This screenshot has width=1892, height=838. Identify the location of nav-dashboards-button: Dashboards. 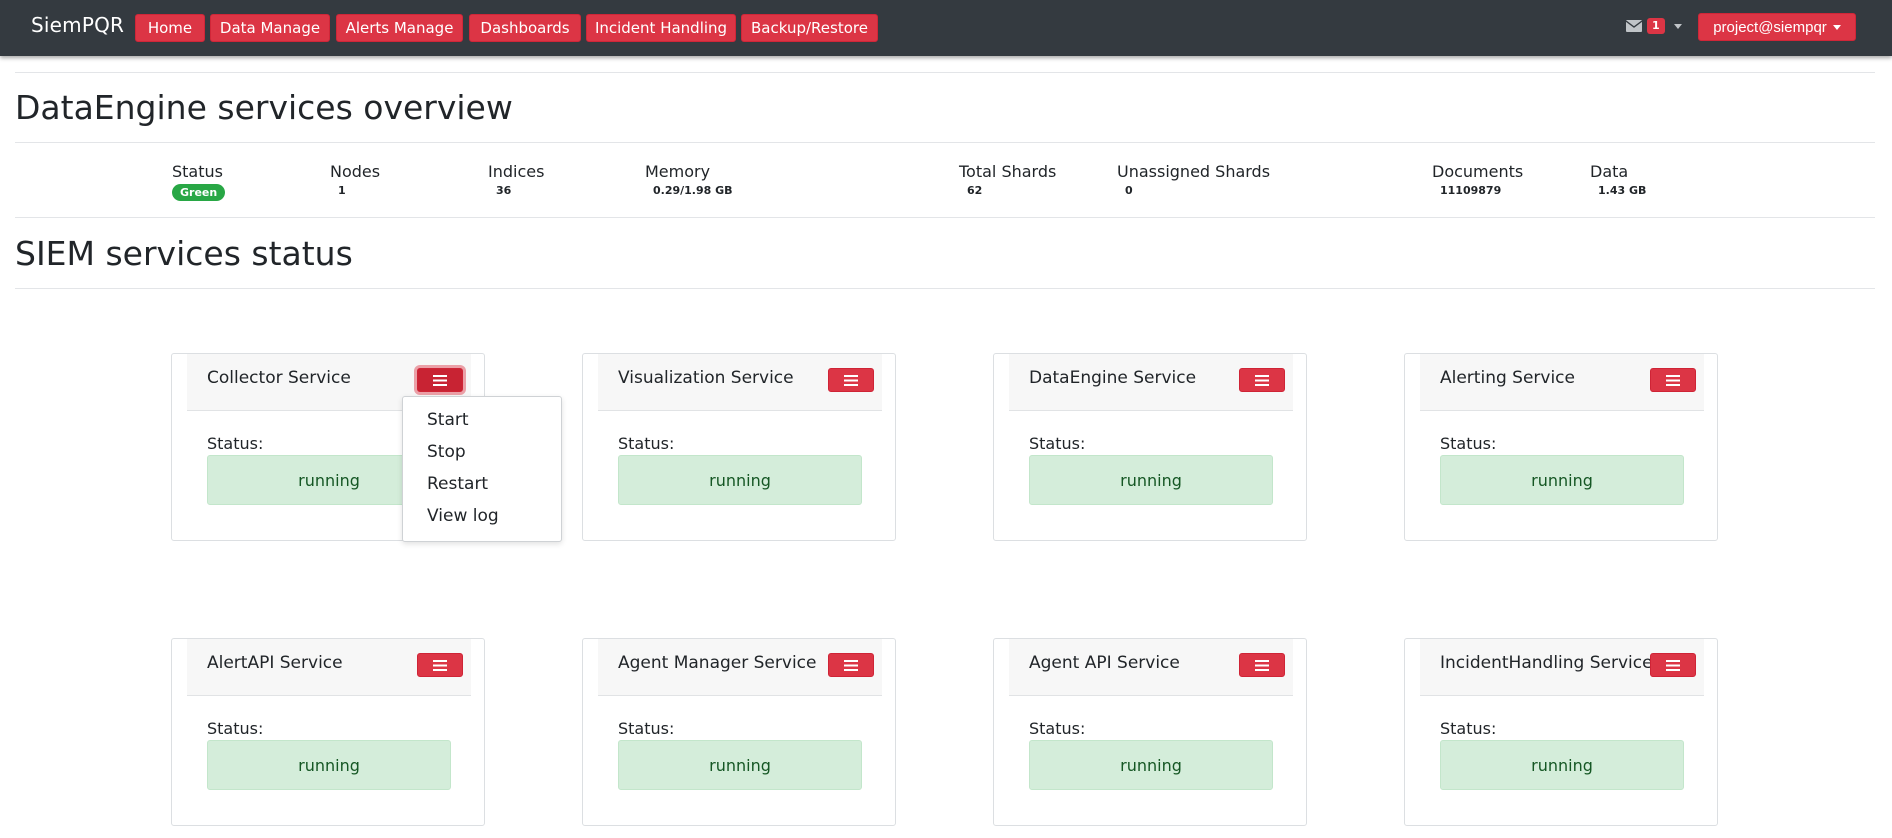
(525, 28).